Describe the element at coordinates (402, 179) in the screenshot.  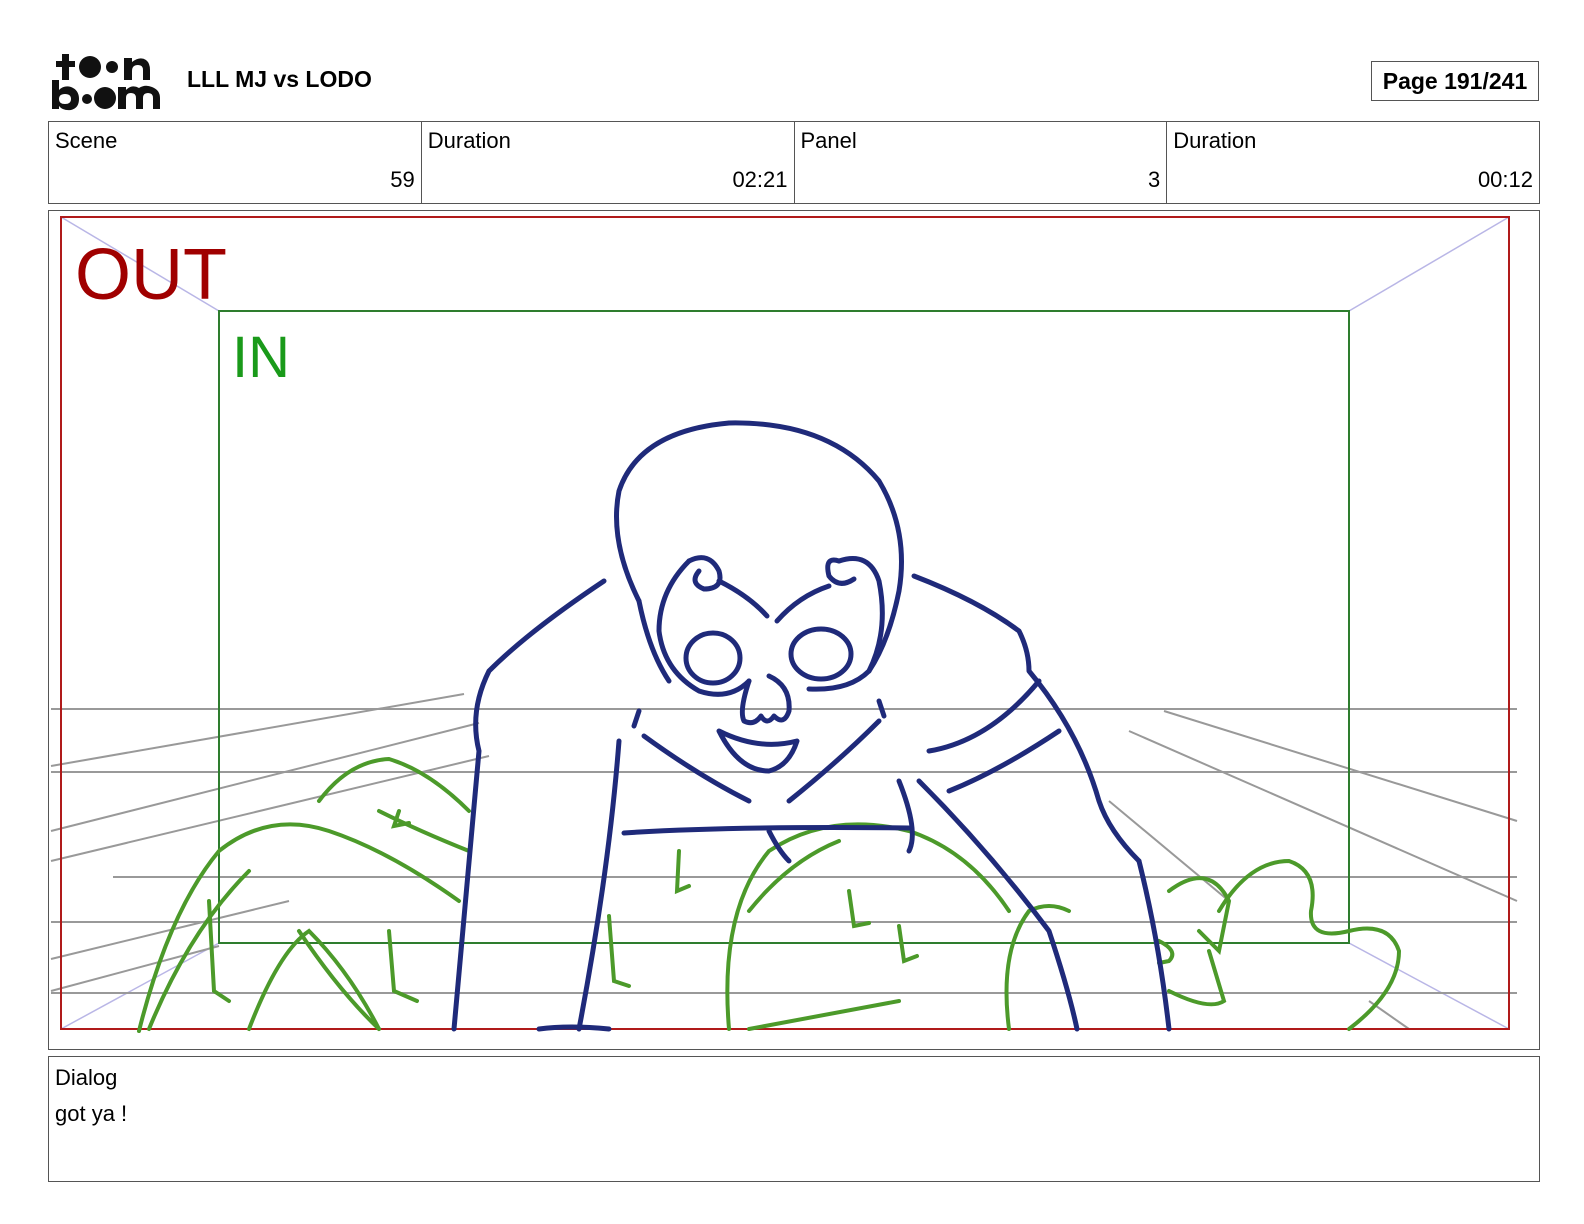
I see `scene-value: 59` at that location.